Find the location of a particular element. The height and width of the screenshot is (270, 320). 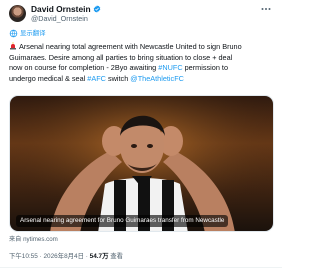

tweet-time: 下午10:55 is located at coordinates (23, 256).